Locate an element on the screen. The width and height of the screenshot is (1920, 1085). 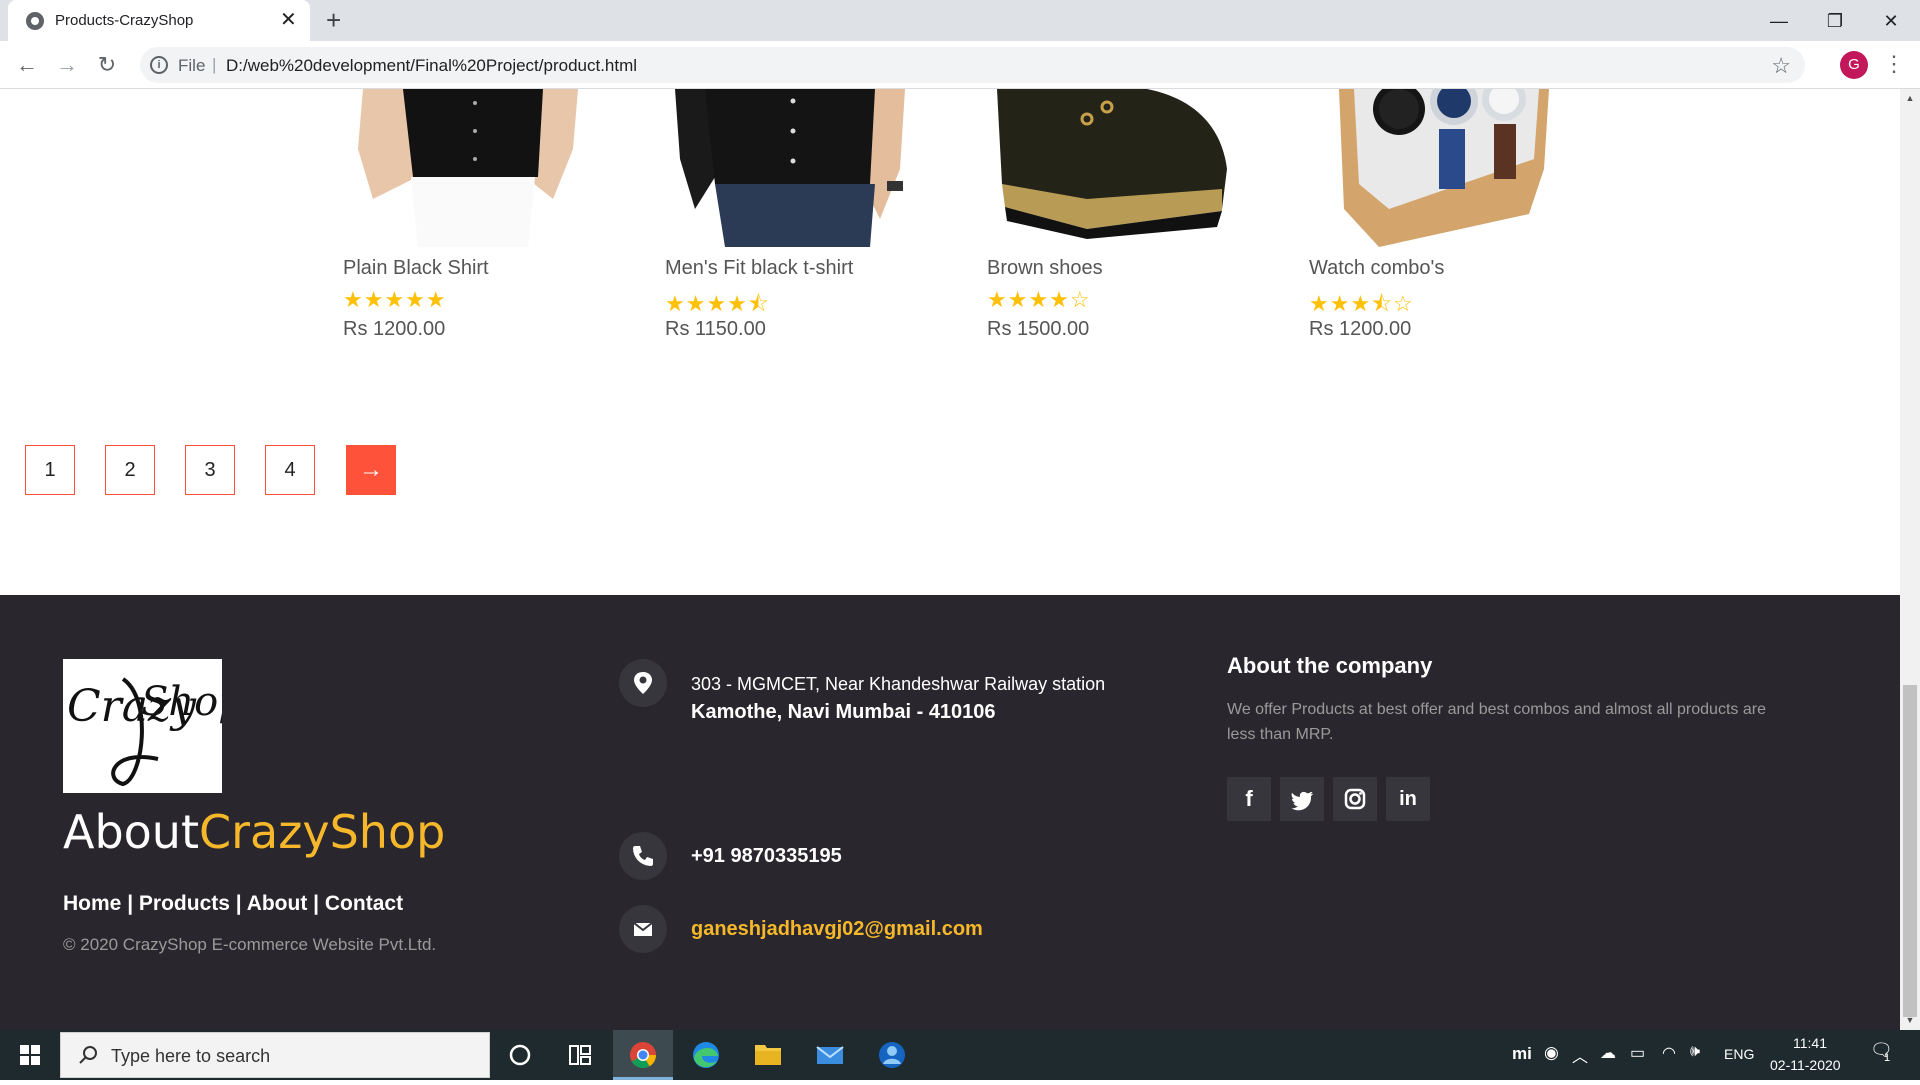
notification-count: 1 is located at coordinates (1887, 1058).